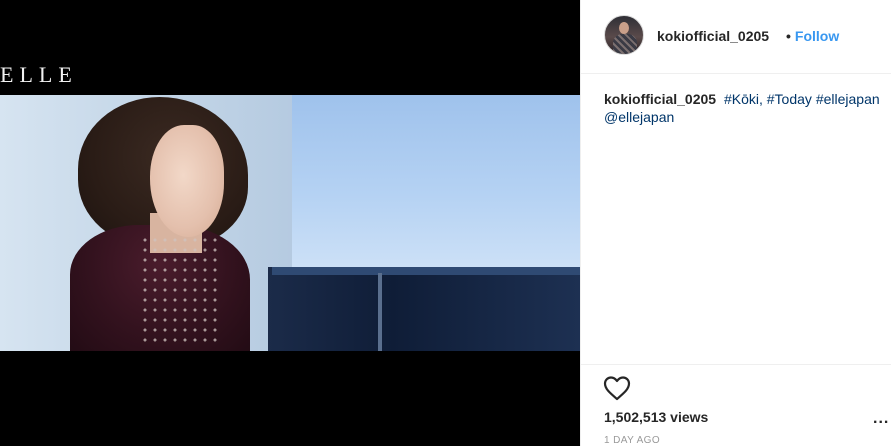 The height and width of the screenshot is (446, 891). Describe the element at coordinates (180, 290) in the screenshot. I see `jacket-studs` at that location.